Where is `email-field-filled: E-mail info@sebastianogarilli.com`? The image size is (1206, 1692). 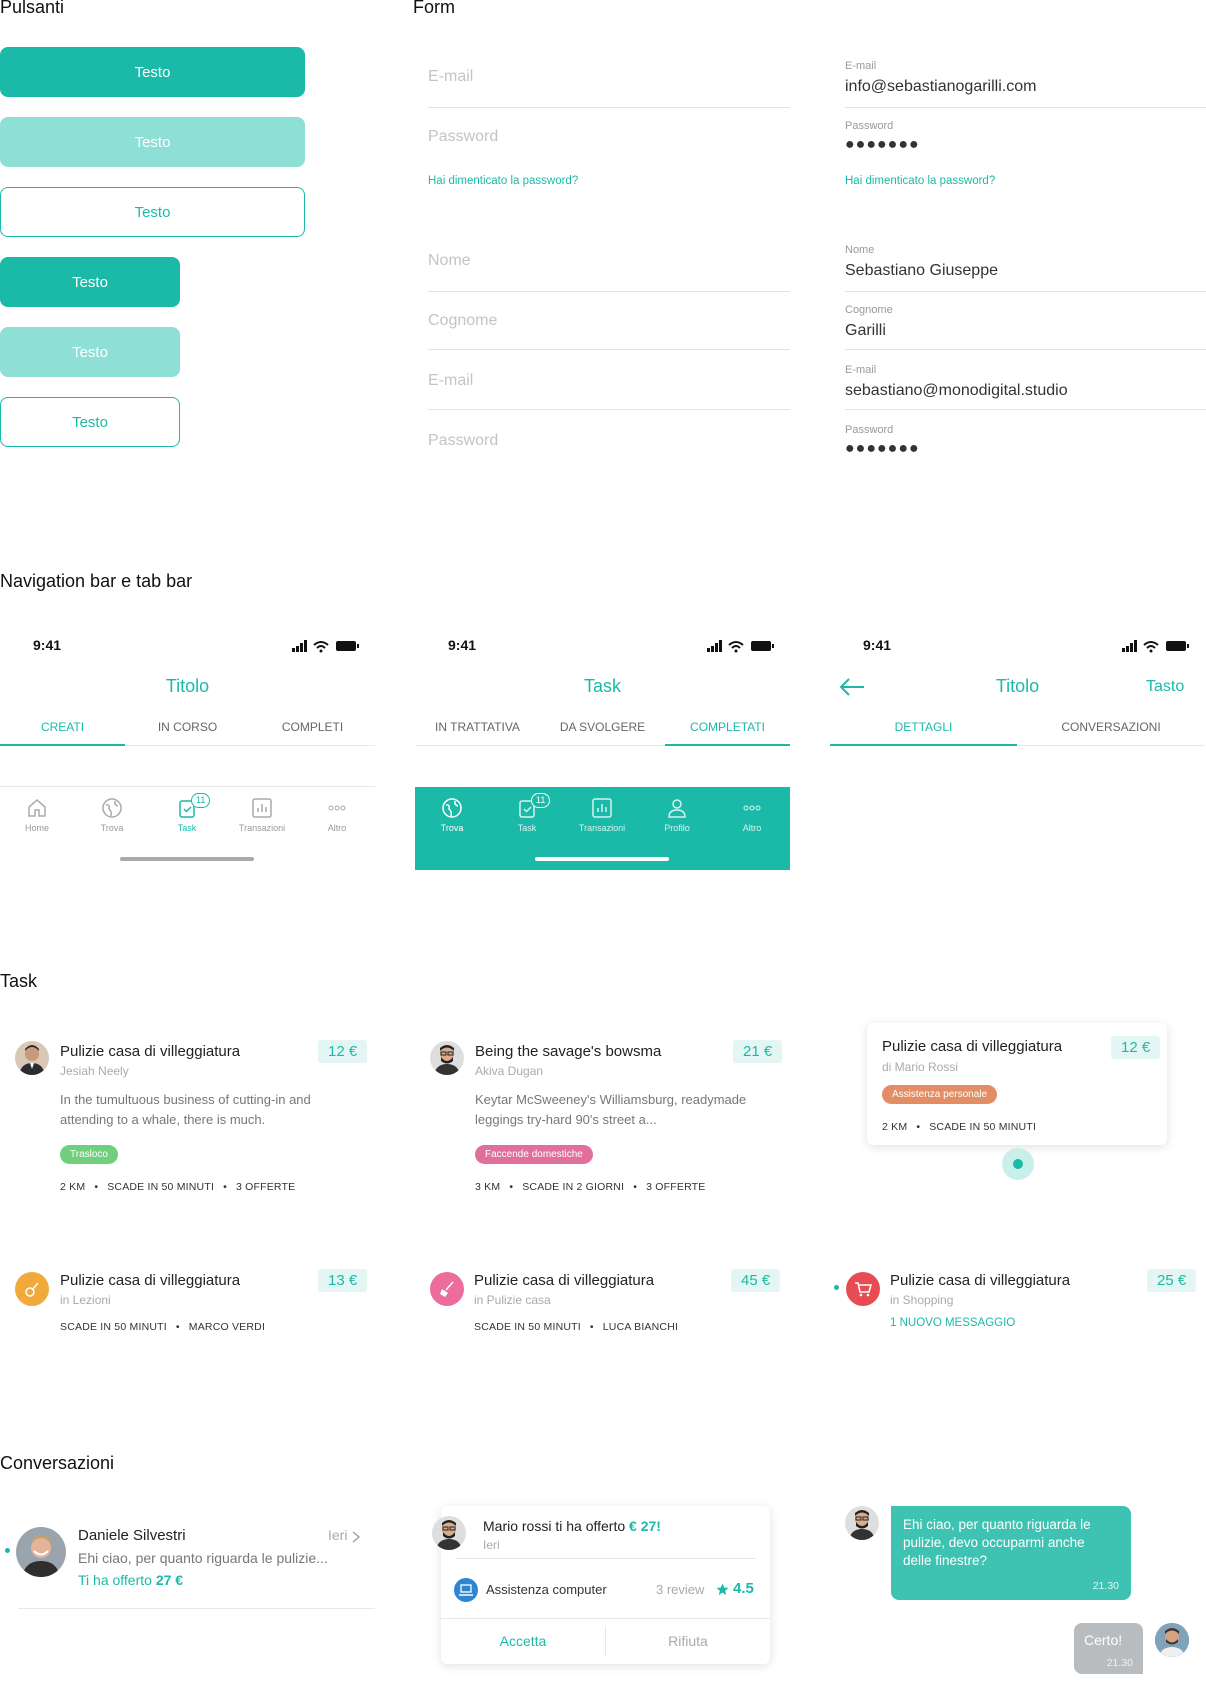
email-field-filled: E-mail info@sebastianogarilli.com is located at coordinates (1025, 84).